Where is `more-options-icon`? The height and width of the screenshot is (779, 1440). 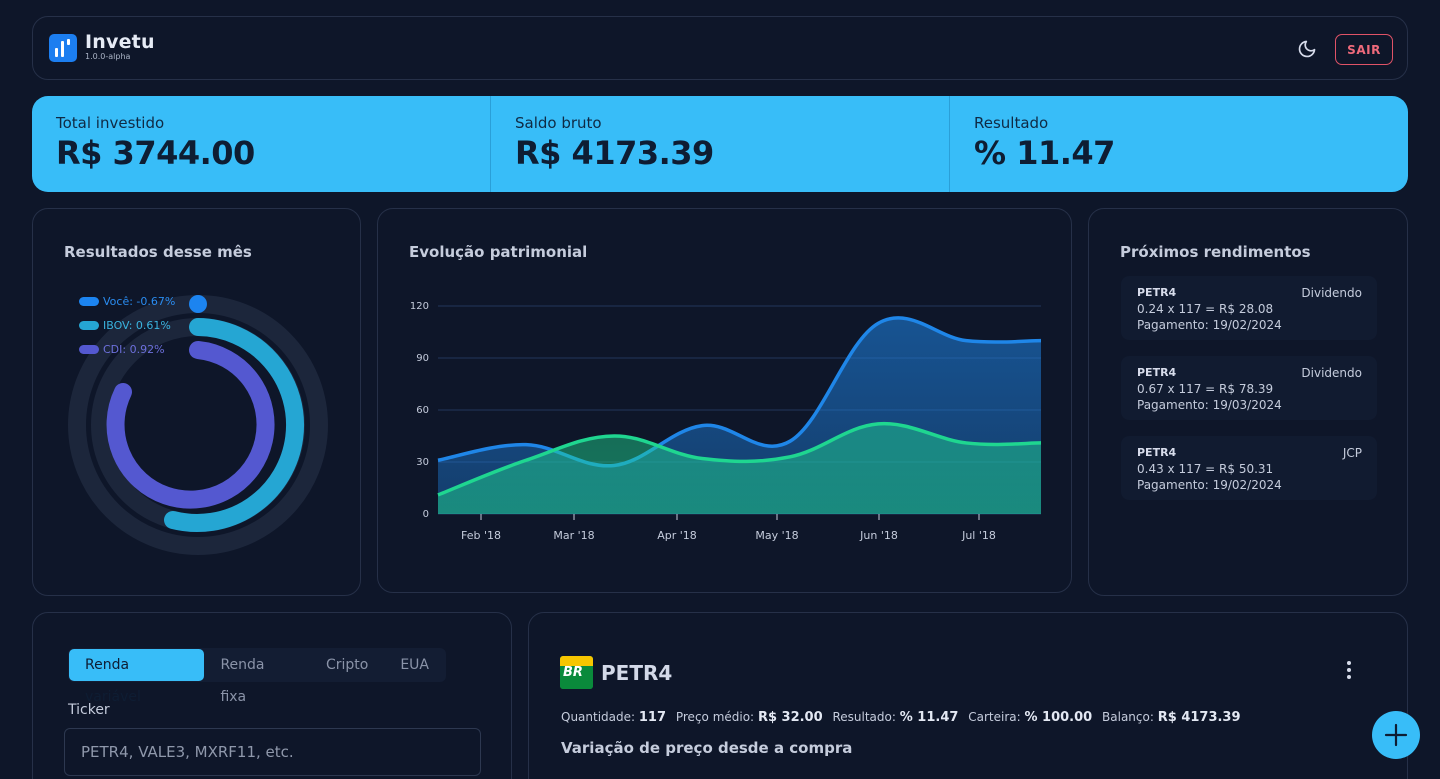 more-options-icon is located at coordinates (1349, 672).